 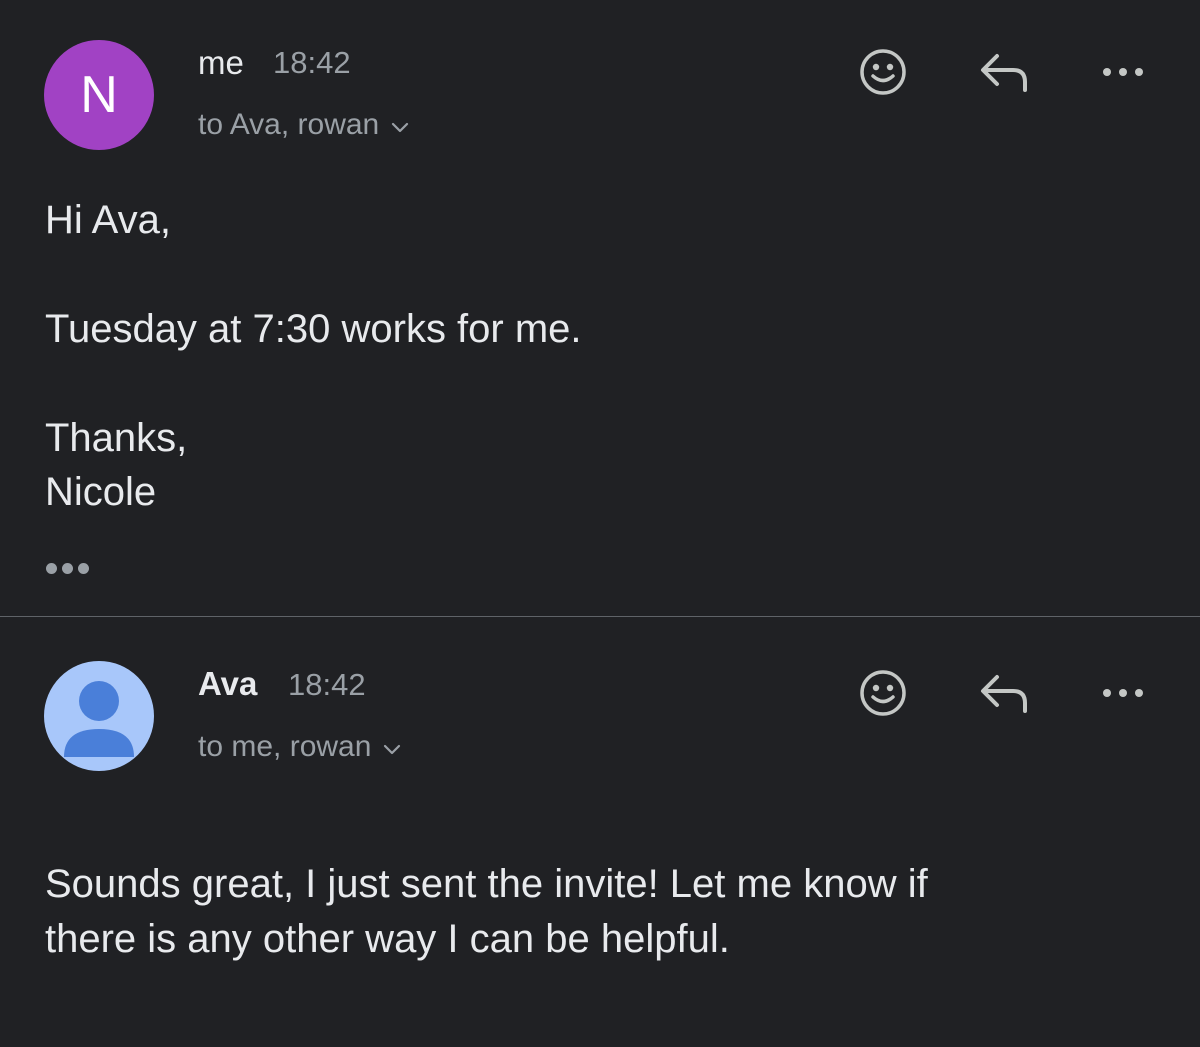 I want to click on avatar, so click(x=99, y=716).